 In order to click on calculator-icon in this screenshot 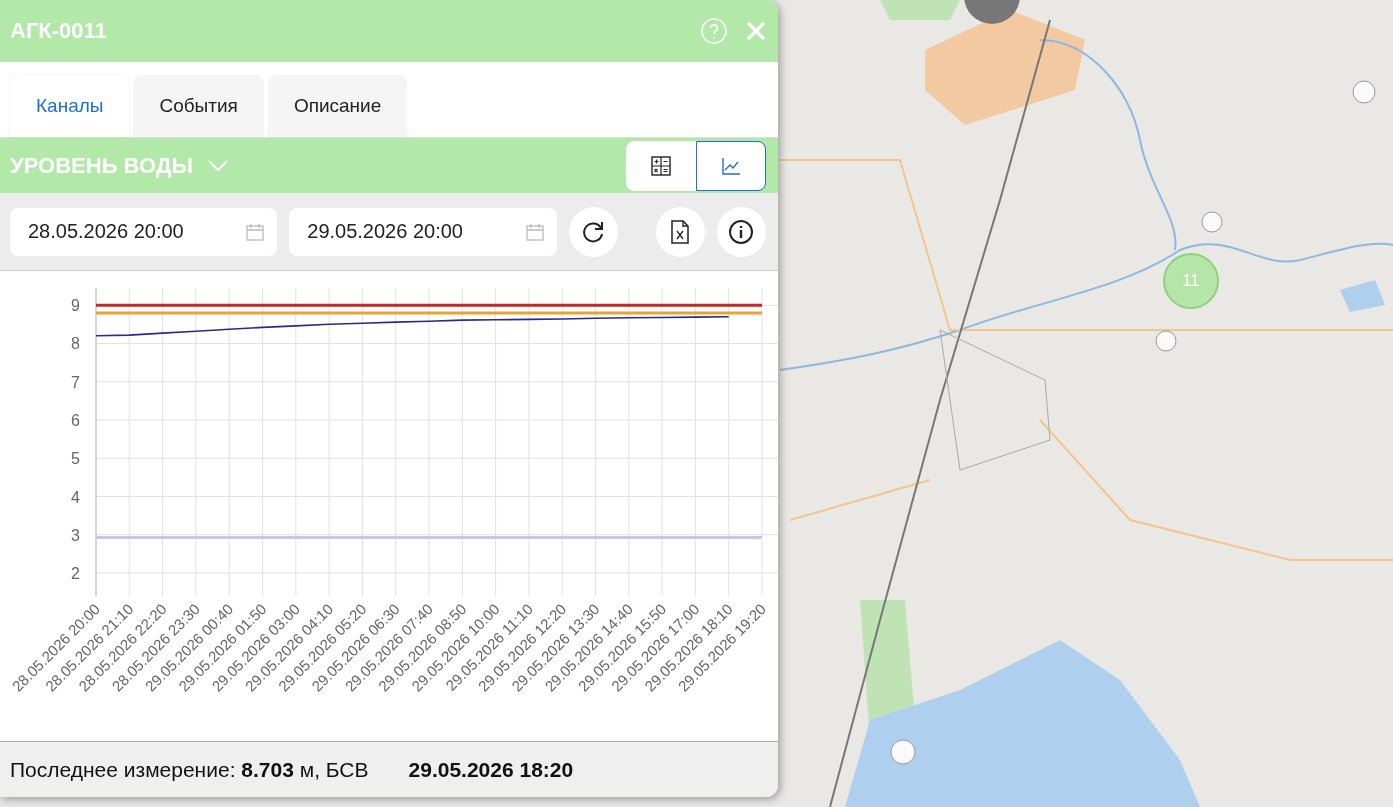, I will do `click(661, 165)`.